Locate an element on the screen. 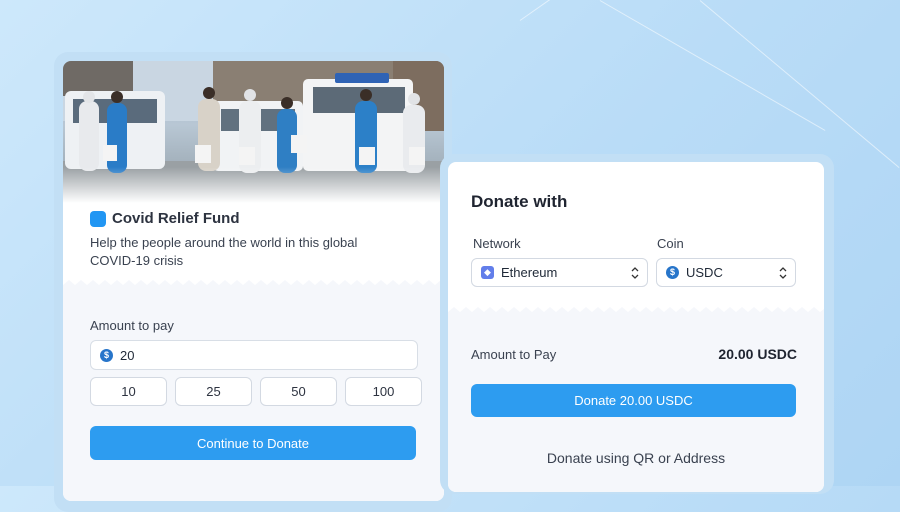 This screenshot has height=512, width=900. campaign-logo-icon is located at coordinates (98, 218).